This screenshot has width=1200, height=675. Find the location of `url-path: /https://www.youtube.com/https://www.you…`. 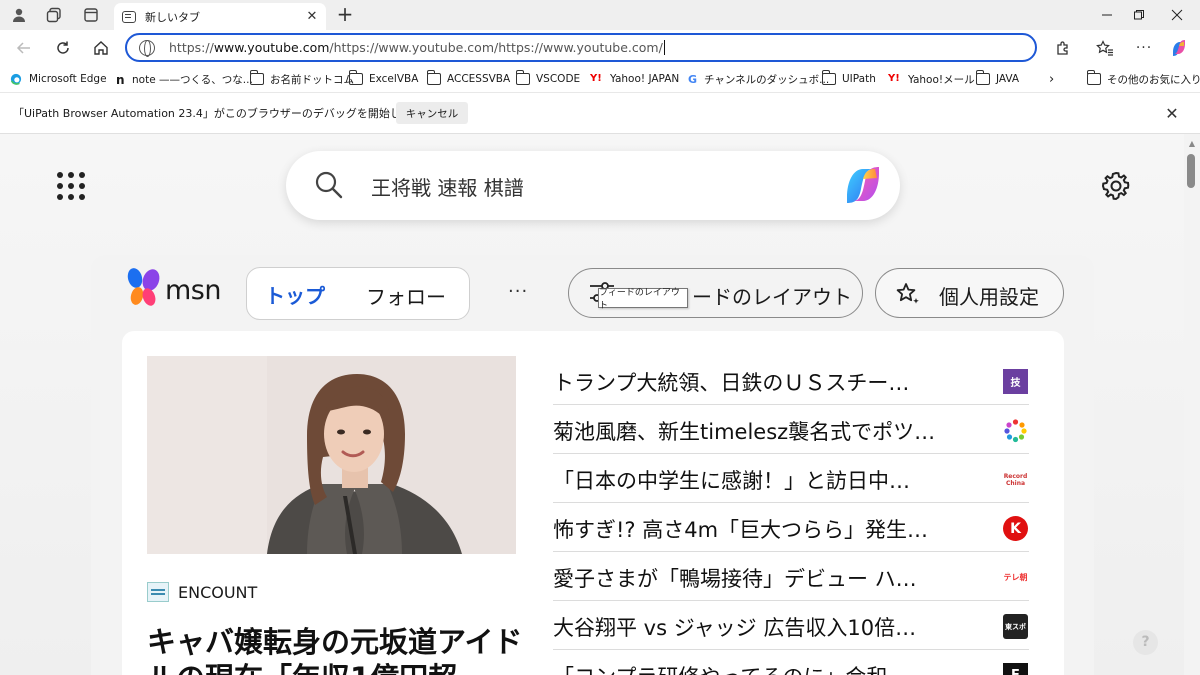

url-path: /https://www.youtube.com/https://www.you… is located at coordinates (496, 47).